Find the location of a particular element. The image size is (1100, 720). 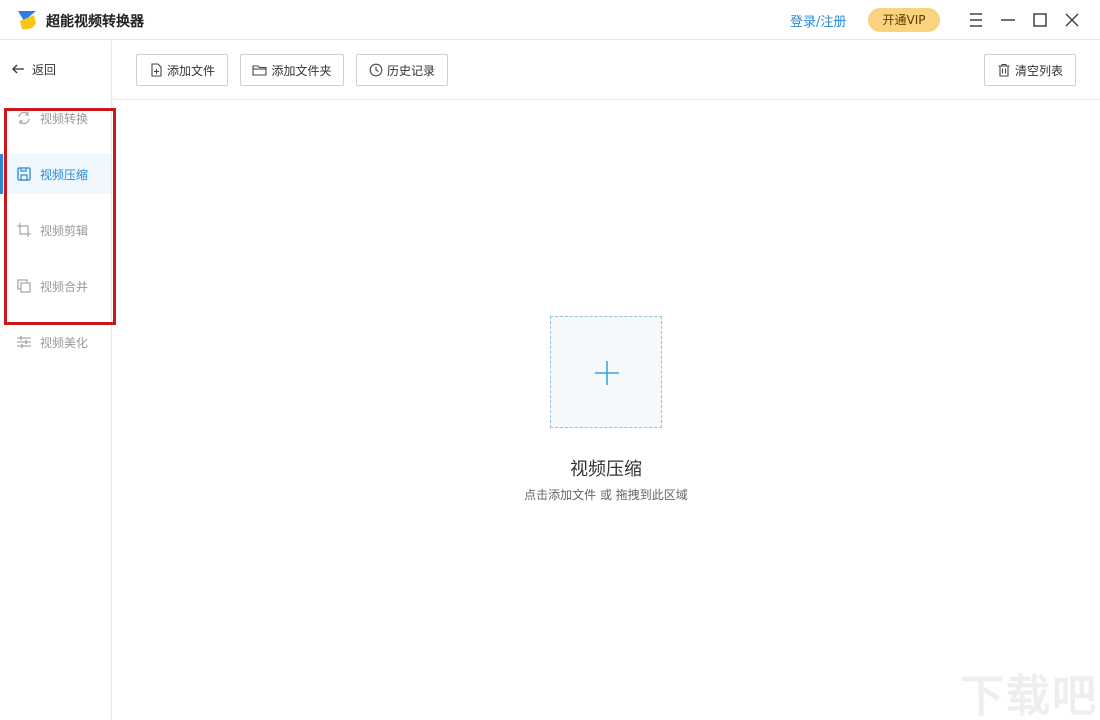

minimize-button is located at coordinates (1008, 20).